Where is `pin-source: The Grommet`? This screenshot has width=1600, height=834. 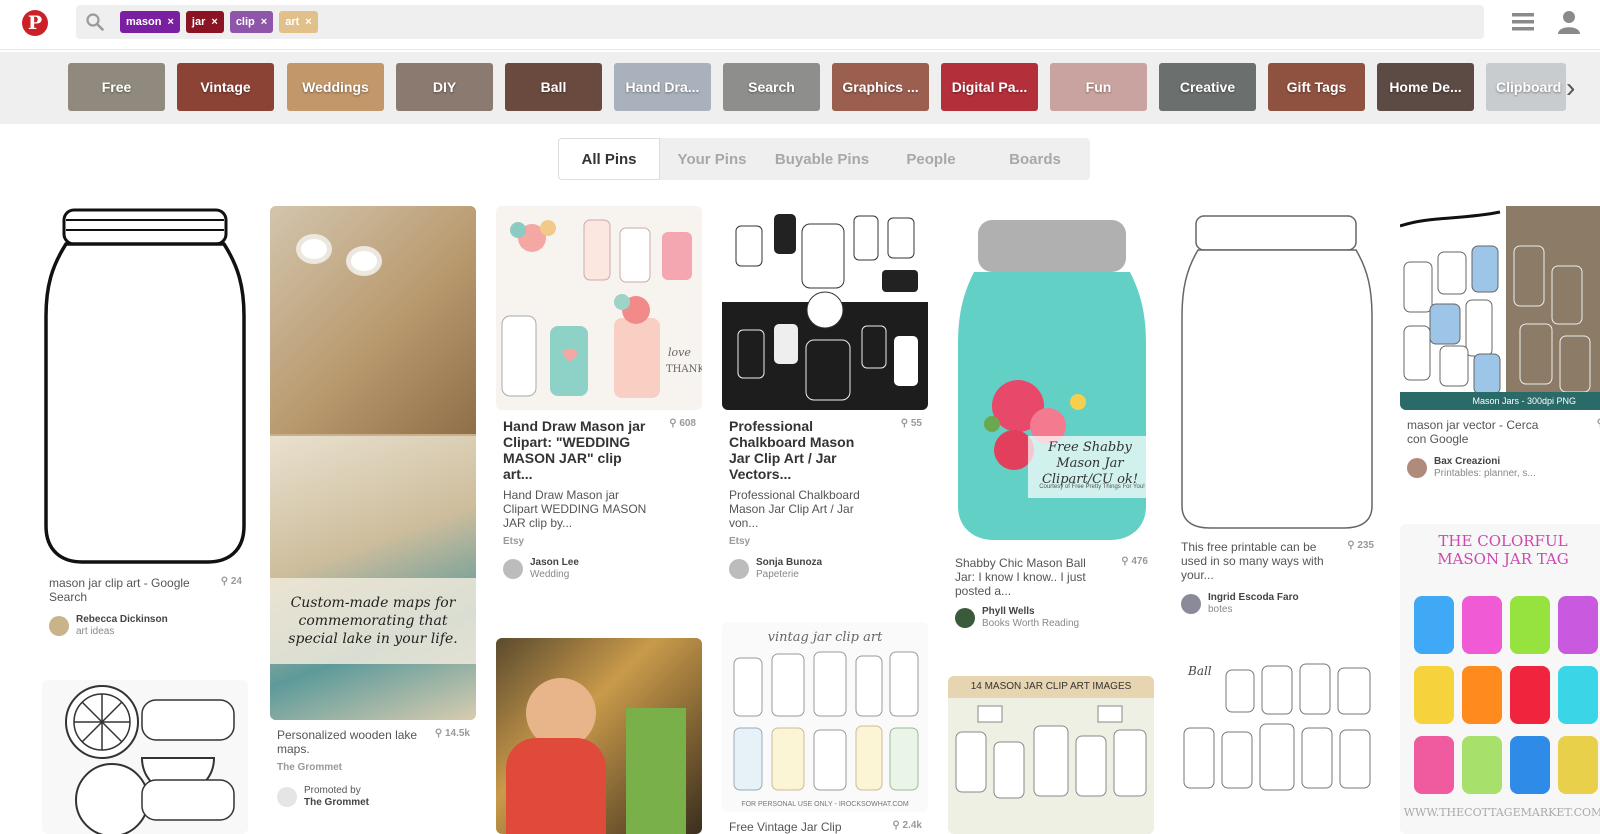
pin-source: The Grommet is located at coordinates (376, 767).